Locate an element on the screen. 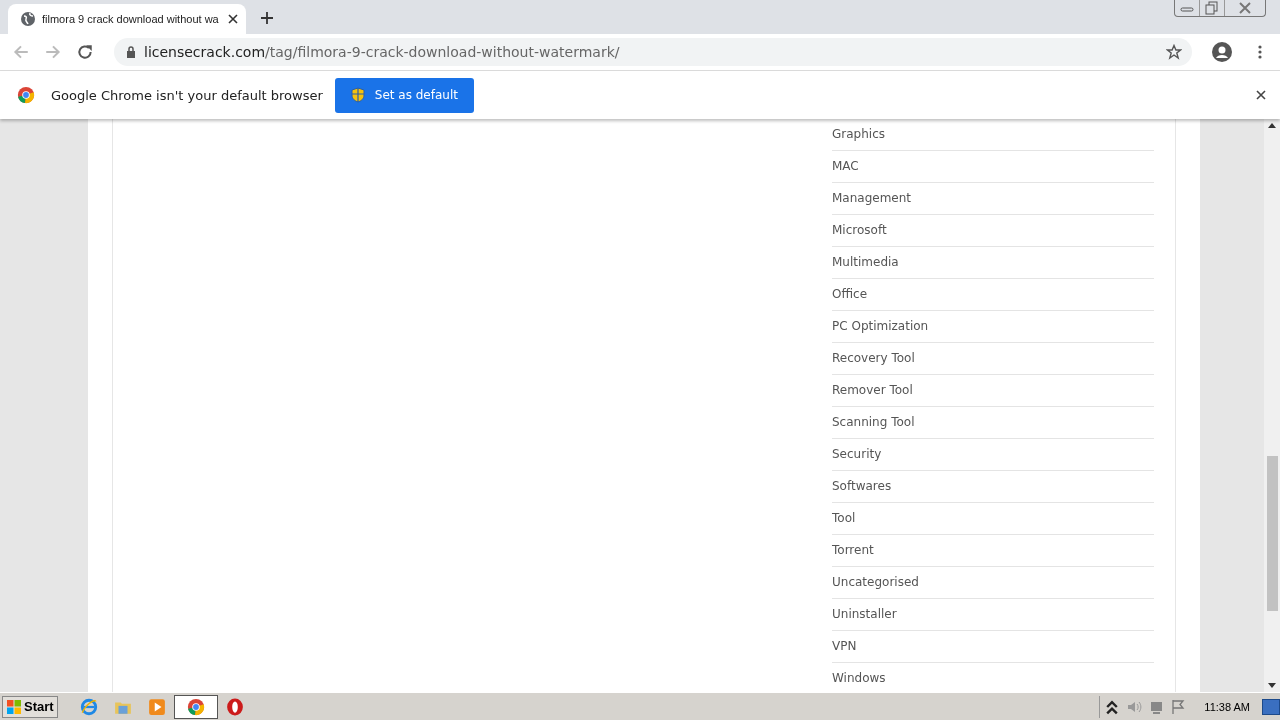 Image resolution: width=1280 pixels, height=720 pixels. scroll-thumb is located at coordinates (1272, 533).